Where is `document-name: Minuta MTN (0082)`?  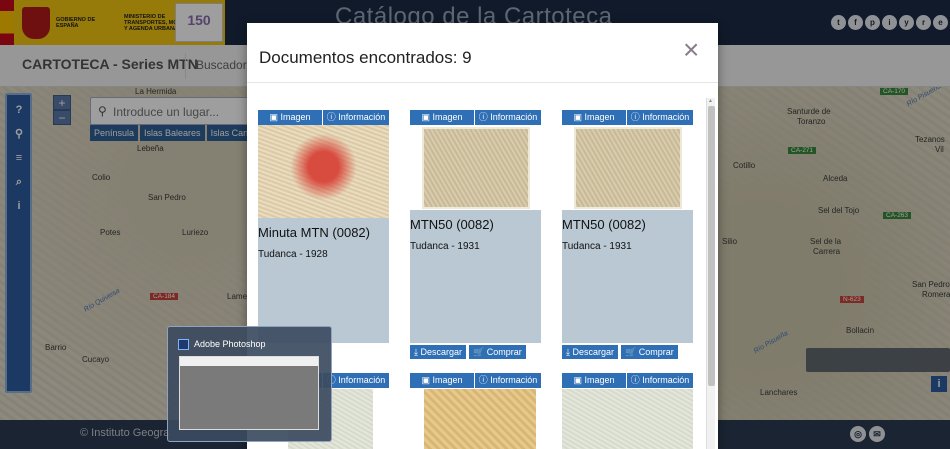
document-name: Minuta MTN (0082) is located at coordinates (314, 232).